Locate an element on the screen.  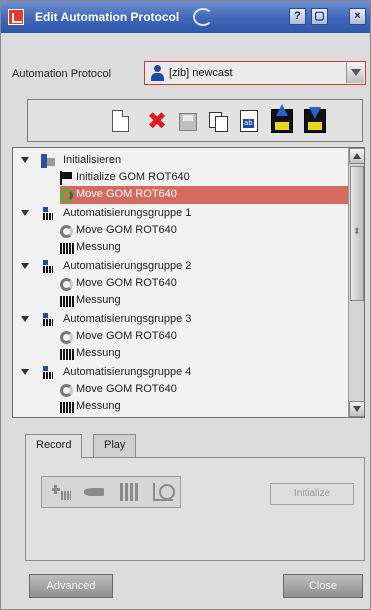
scroll-up-icon is located at coordinates (356, 156).